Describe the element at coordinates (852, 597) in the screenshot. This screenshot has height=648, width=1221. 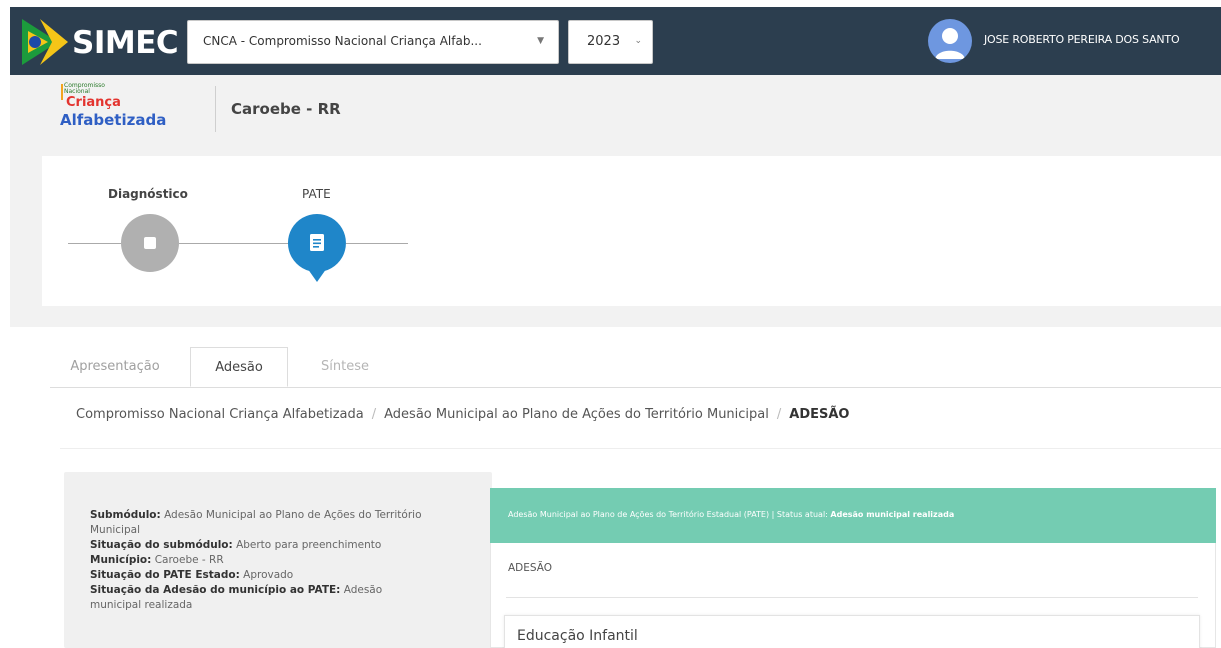
I see `section-divider` at that location.